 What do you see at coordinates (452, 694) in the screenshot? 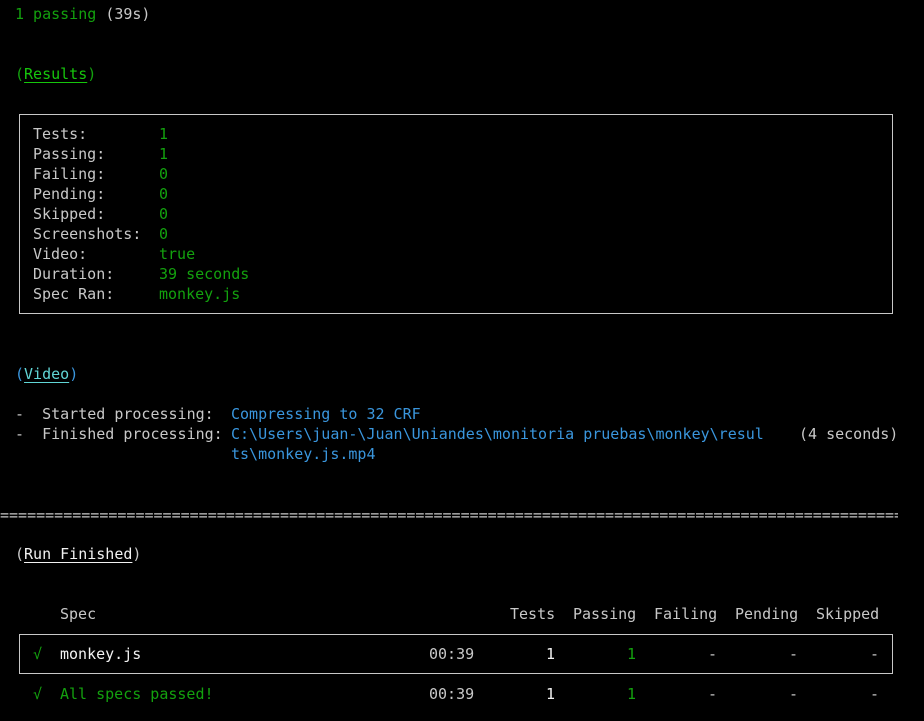
I see `summary-time: 00:39` at bounding box center [452, 694].